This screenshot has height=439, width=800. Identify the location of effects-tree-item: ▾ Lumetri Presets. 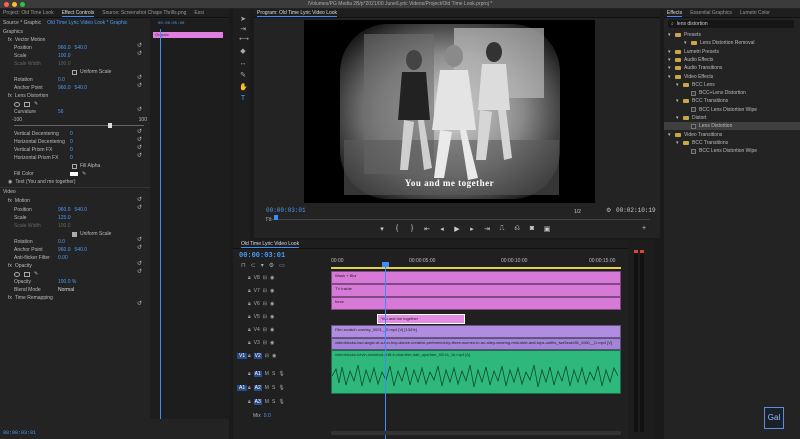
(691, 52).